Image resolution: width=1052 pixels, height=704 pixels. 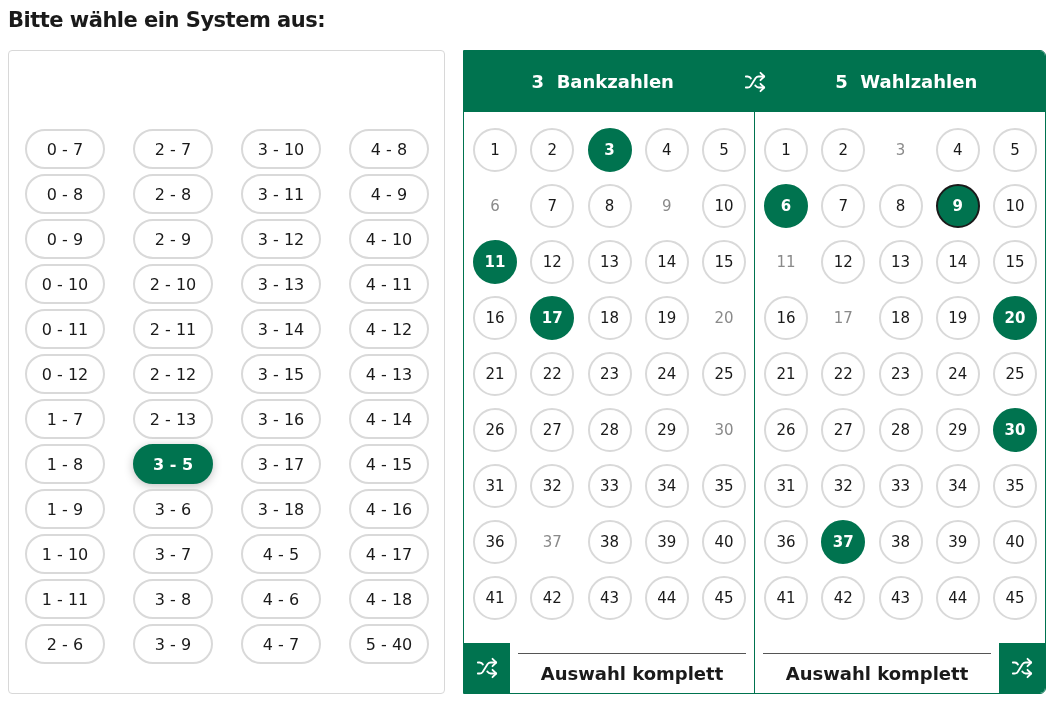 I want to click on system-option: 0 - 8, so click(x=65, y=194).